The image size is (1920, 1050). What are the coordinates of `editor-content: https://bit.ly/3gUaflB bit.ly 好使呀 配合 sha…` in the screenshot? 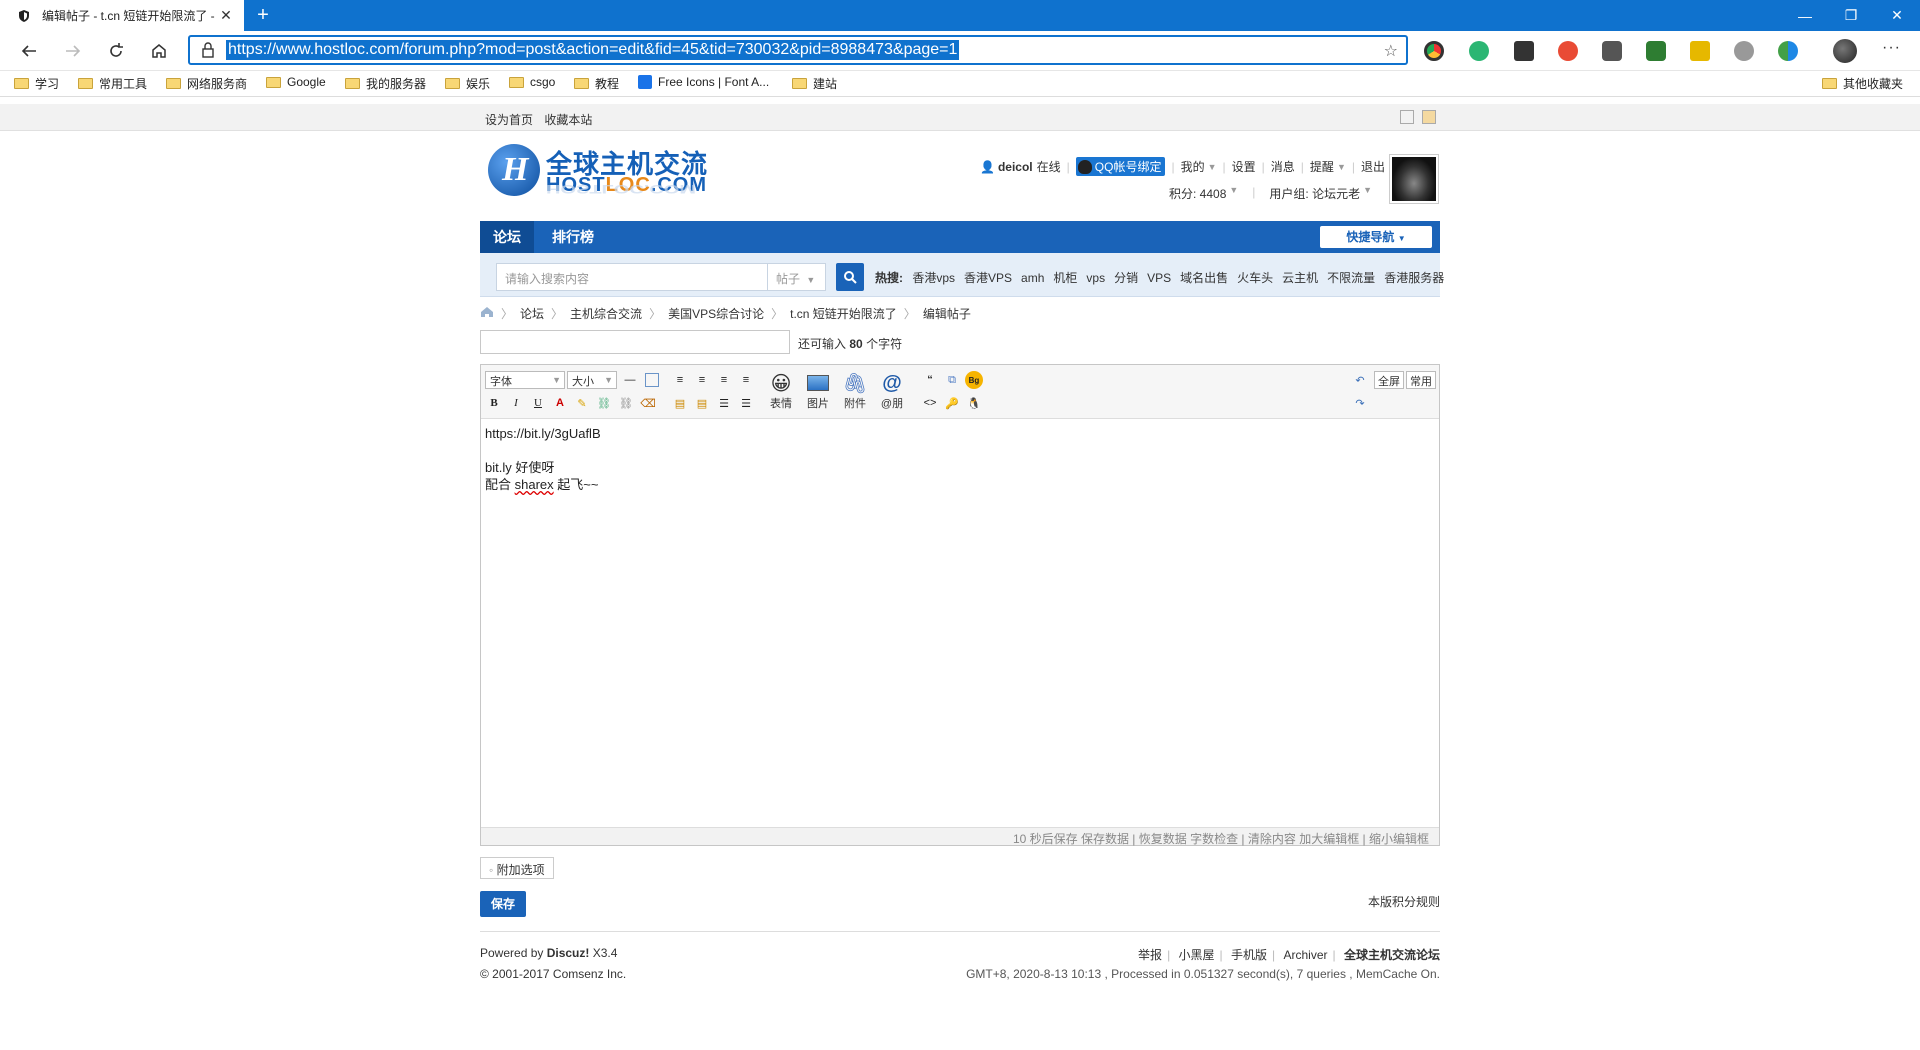 It's located at (543, 459).